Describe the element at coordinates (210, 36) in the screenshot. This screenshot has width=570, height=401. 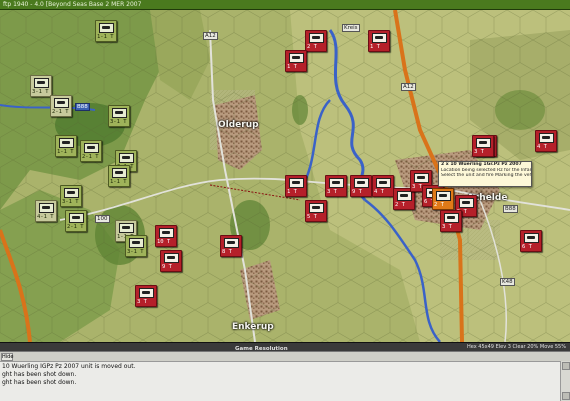
I see `road-label-a12: A12` at that location.